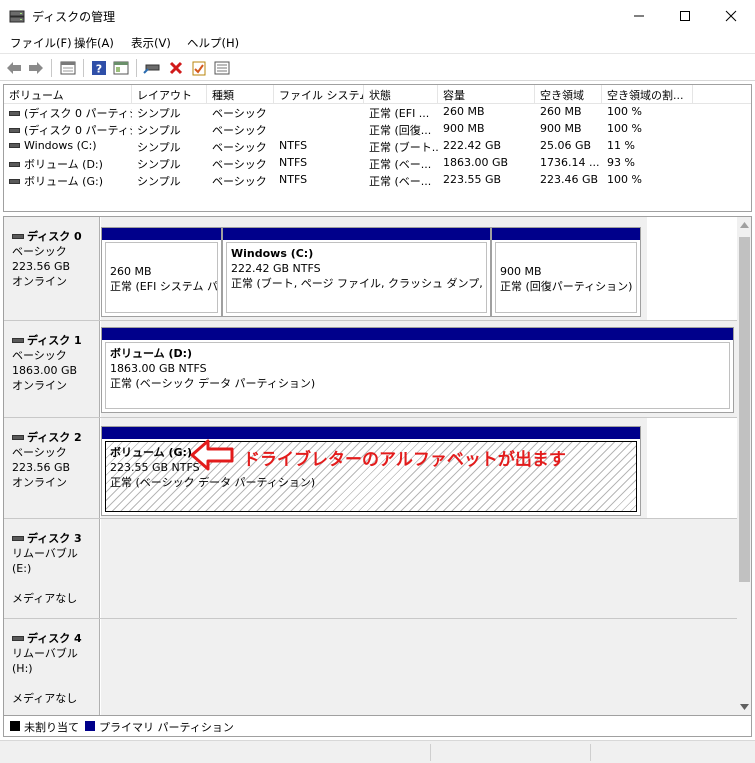 This screenshot has width=755, height=763. What do you see at coordinates (624, 111) in the screenshot?
I see `free-percent-cell: 100 %` at bounding box center [624, 111].